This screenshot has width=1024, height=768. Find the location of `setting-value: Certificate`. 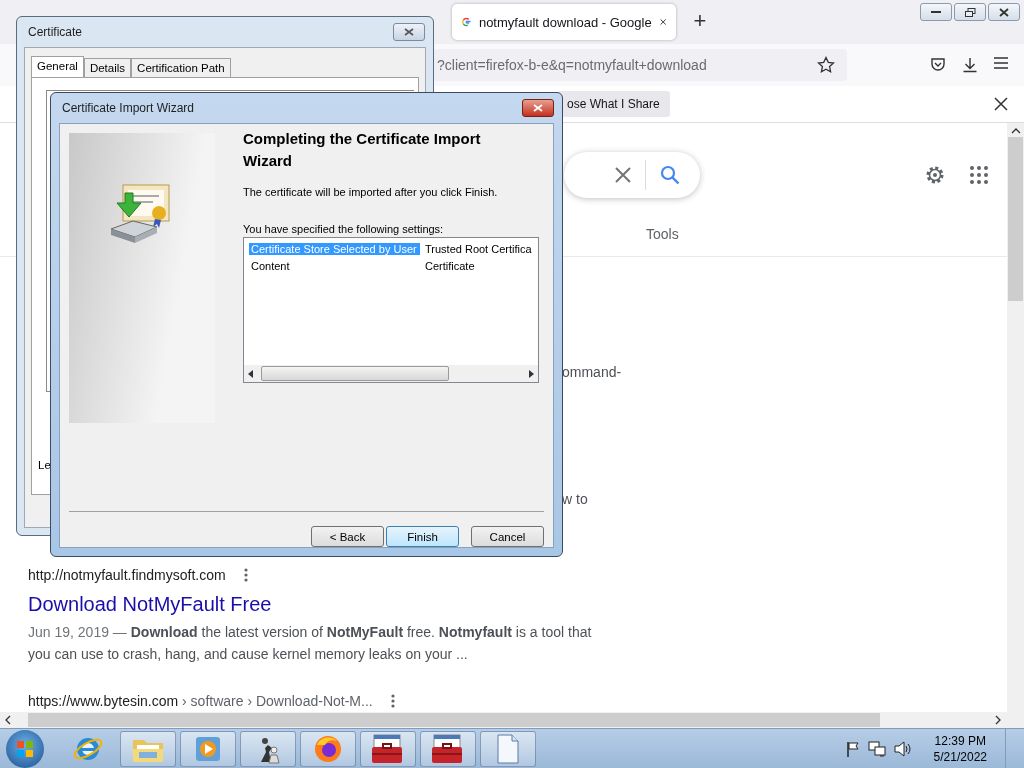

setting-value: Certificate is located at coordinates (449, 265).